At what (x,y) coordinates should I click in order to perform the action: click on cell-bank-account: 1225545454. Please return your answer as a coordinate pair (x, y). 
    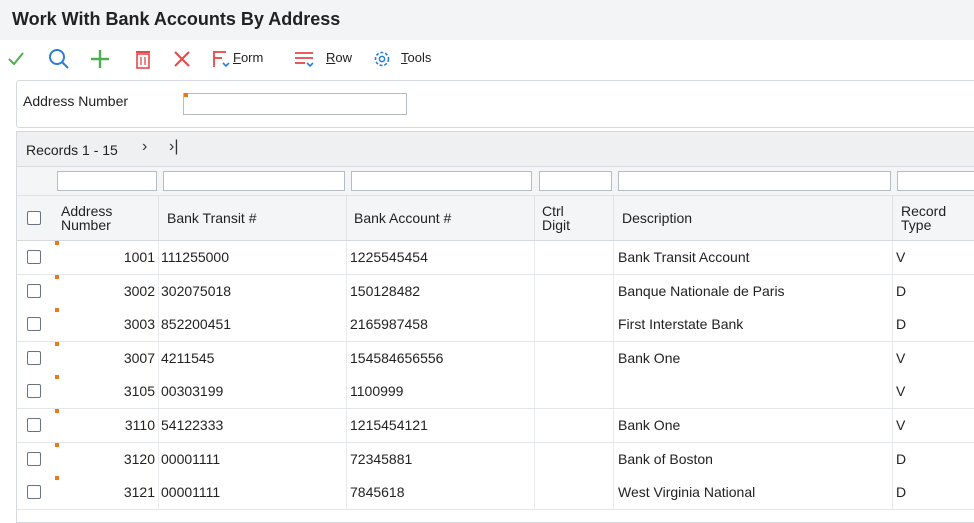
    Looking at the image, I should click on (441, 257).